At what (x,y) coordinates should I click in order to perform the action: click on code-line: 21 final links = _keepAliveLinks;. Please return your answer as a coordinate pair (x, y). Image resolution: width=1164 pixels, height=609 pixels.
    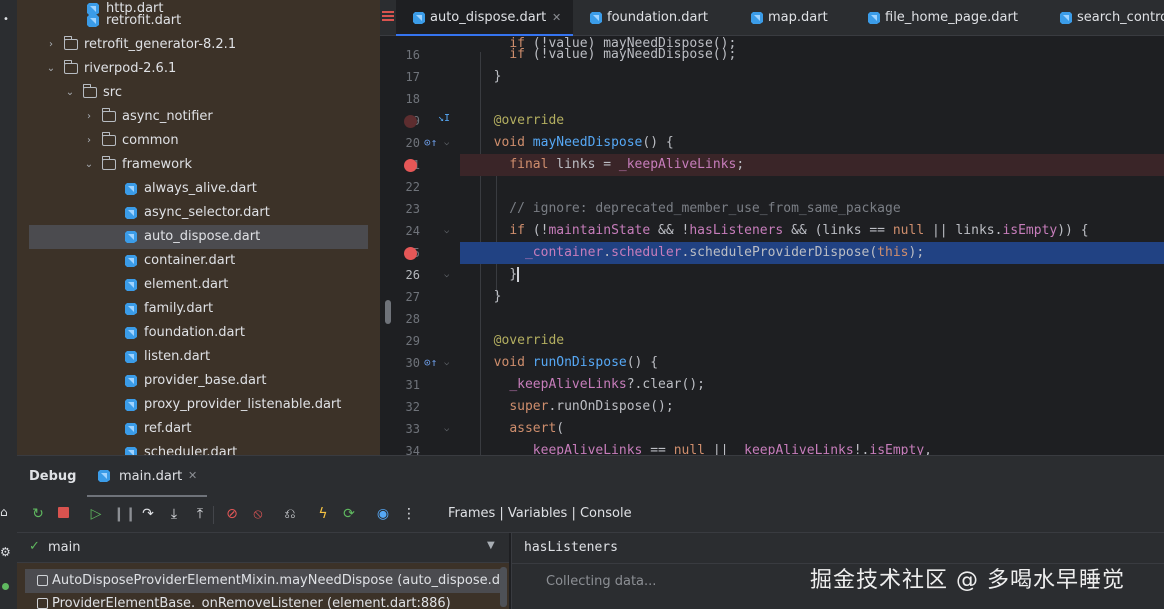
    Looking at the image, I should click on (780, 165).